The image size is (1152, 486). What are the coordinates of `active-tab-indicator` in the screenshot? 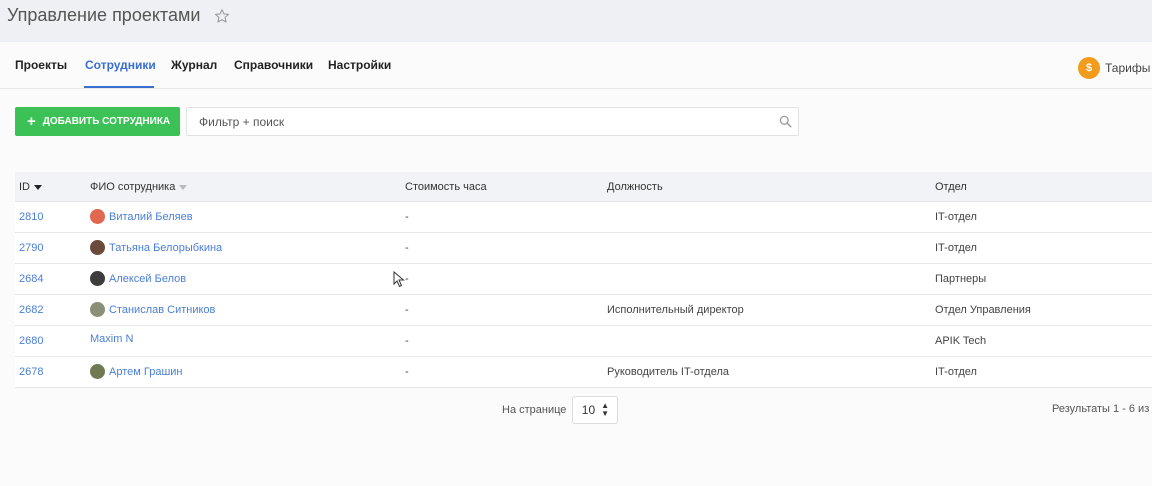 It's located at (119, 87).